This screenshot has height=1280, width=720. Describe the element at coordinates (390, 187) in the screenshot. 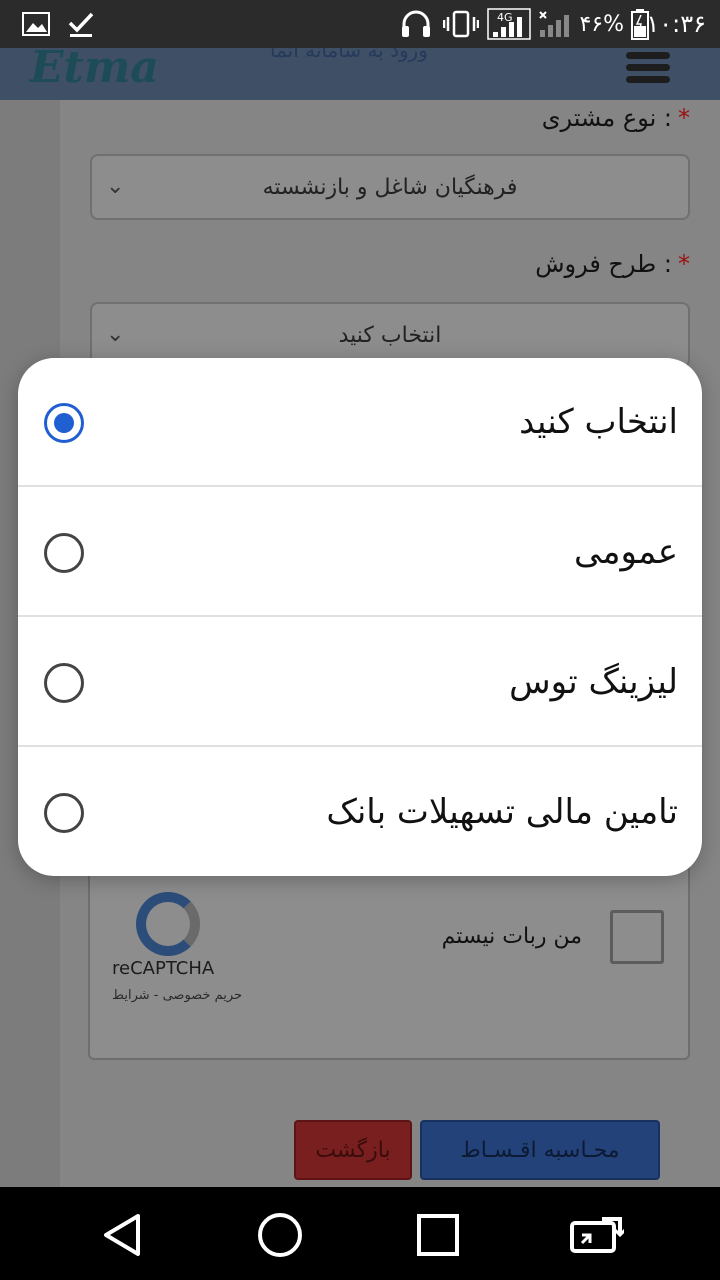

I see `customer-type-select: فرهنگیان شاغل و بازنشسته ⌄` at that location.